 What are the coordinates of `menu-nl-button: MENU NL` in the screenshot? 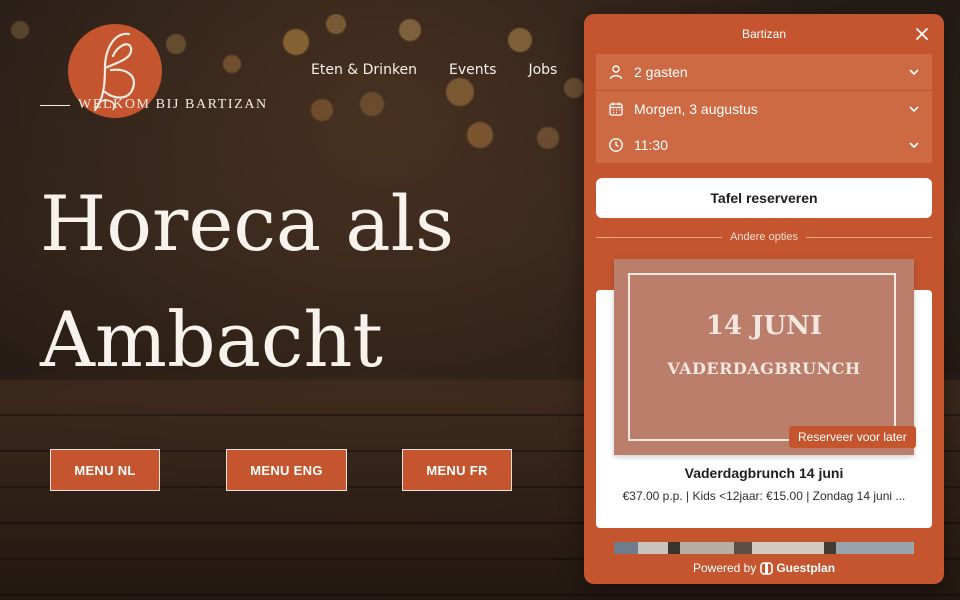 It's located at (105, 470).